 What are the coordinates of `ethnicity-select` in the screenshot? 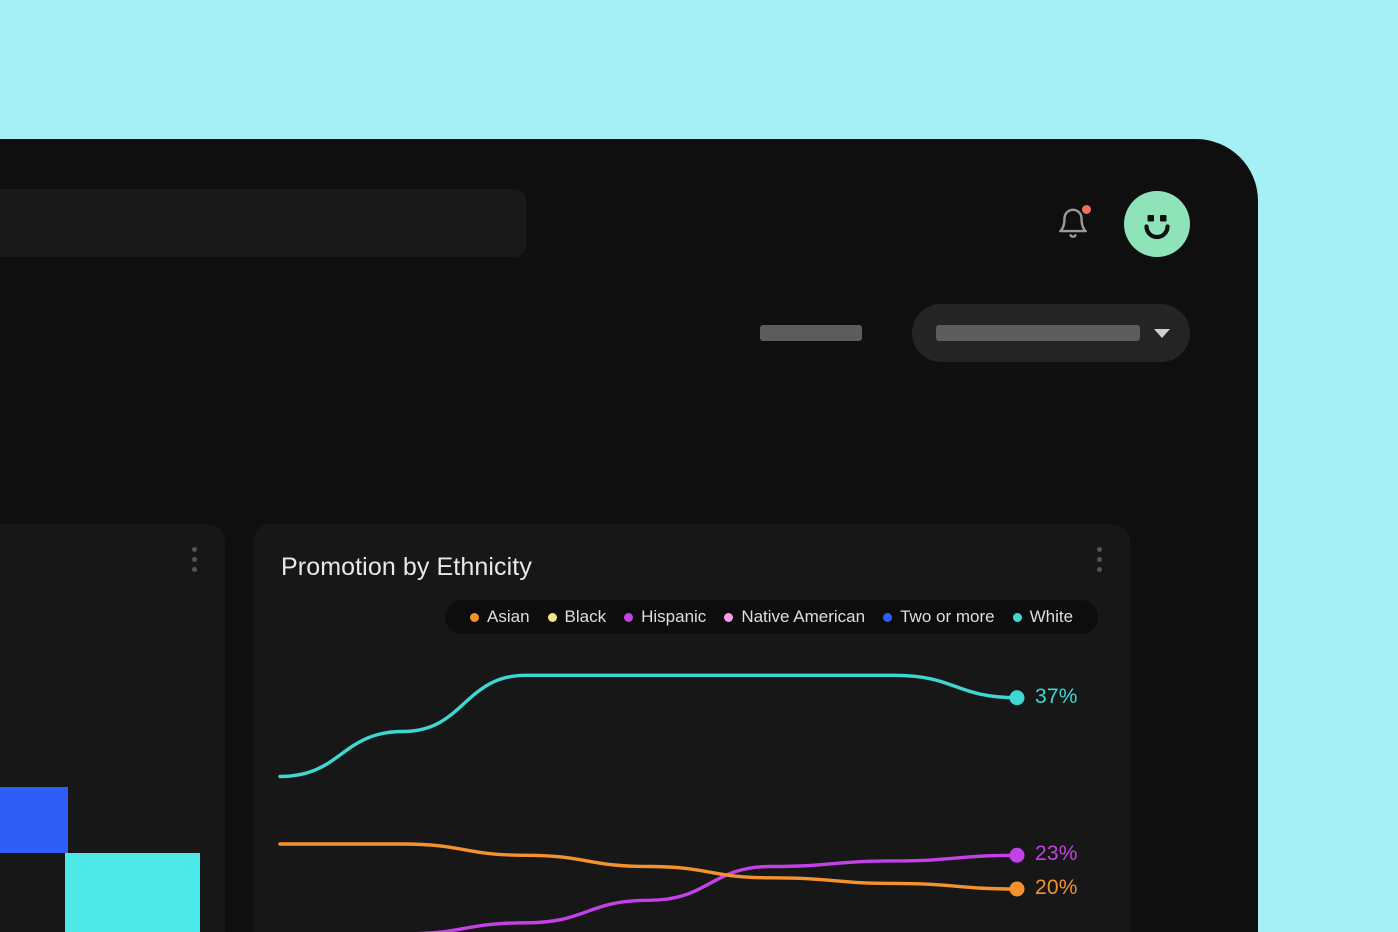 It's located at (1051, 333).